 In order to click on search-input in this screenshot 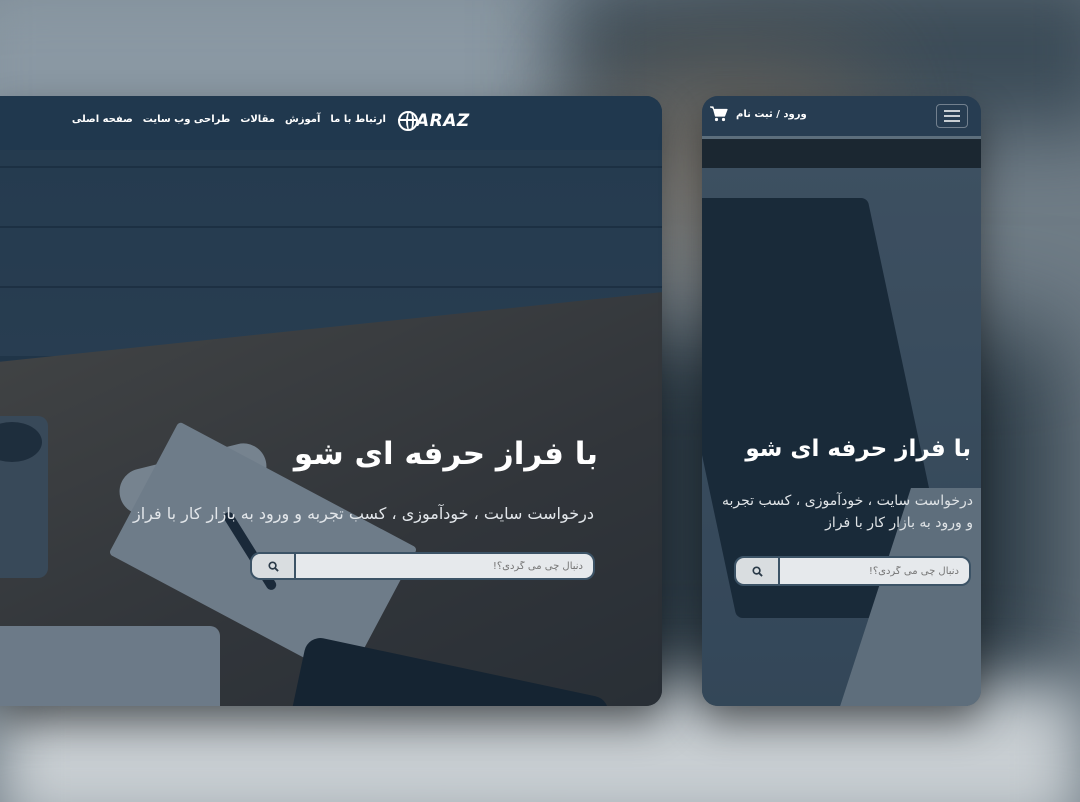, I will do `click(444, 566)`.